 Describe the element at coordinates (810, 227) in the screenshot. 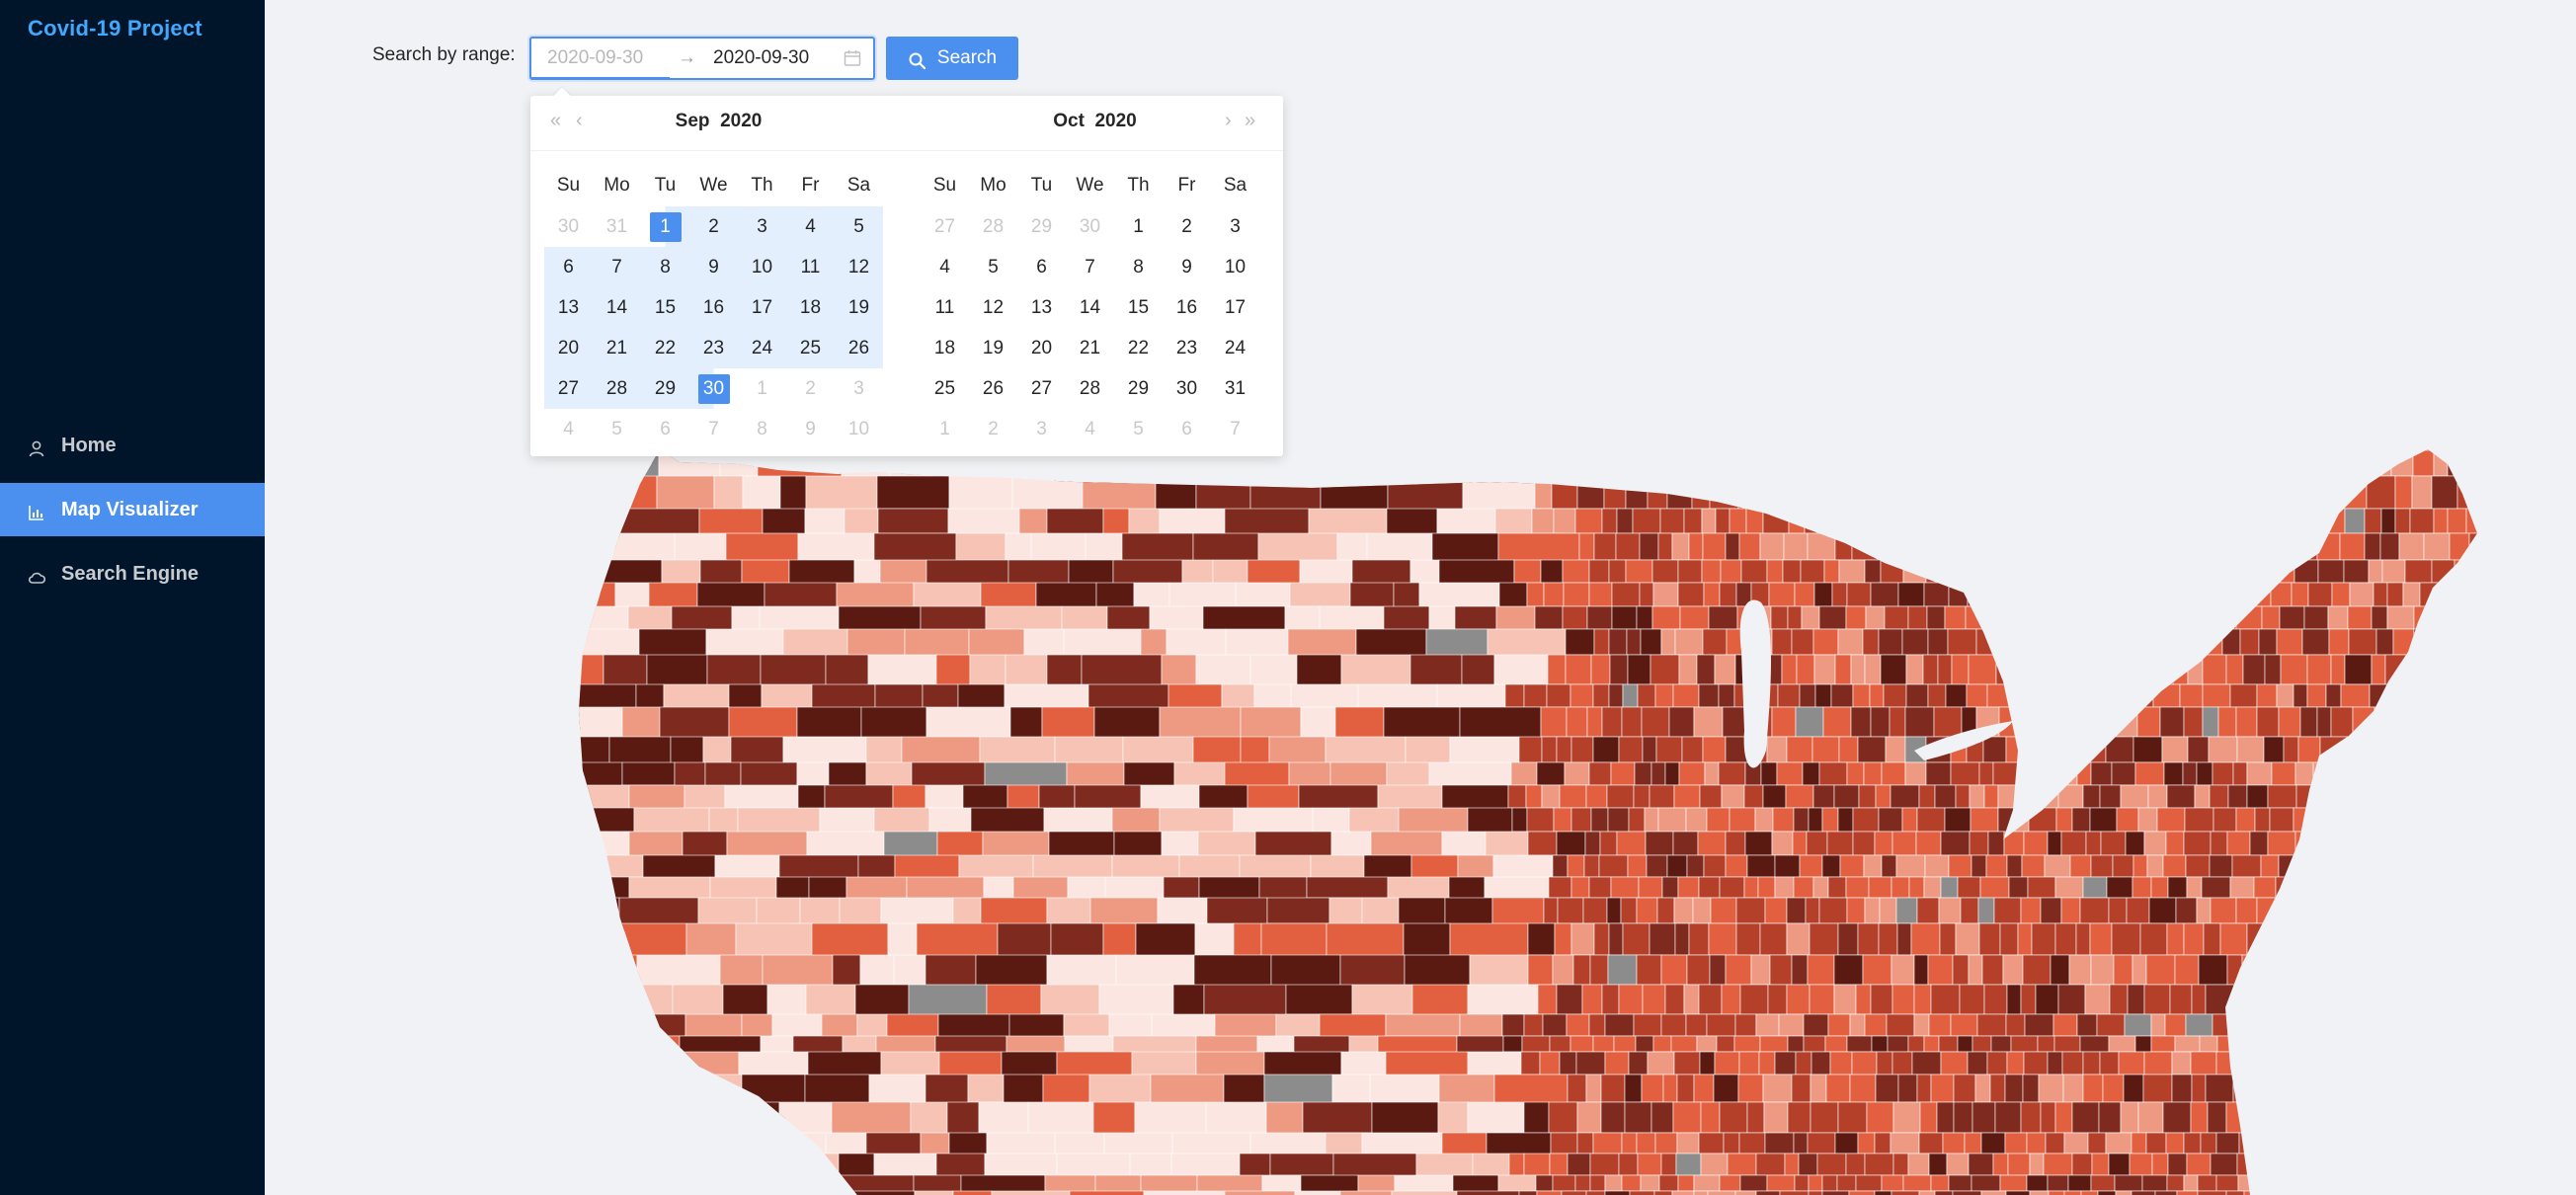

I see `calendar-day-cell: 4` at that location.